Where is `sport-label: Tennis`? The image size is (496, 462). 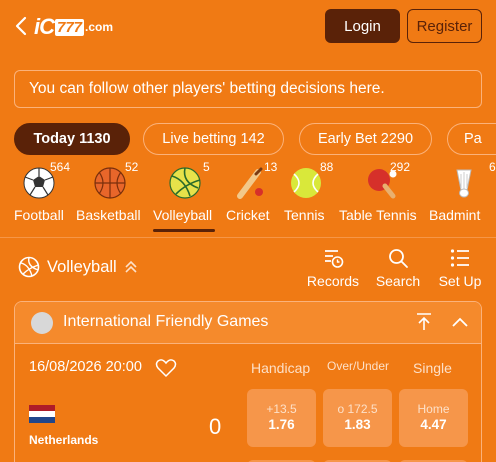
sport-label: Tennis is located at coordinates (304, 215).